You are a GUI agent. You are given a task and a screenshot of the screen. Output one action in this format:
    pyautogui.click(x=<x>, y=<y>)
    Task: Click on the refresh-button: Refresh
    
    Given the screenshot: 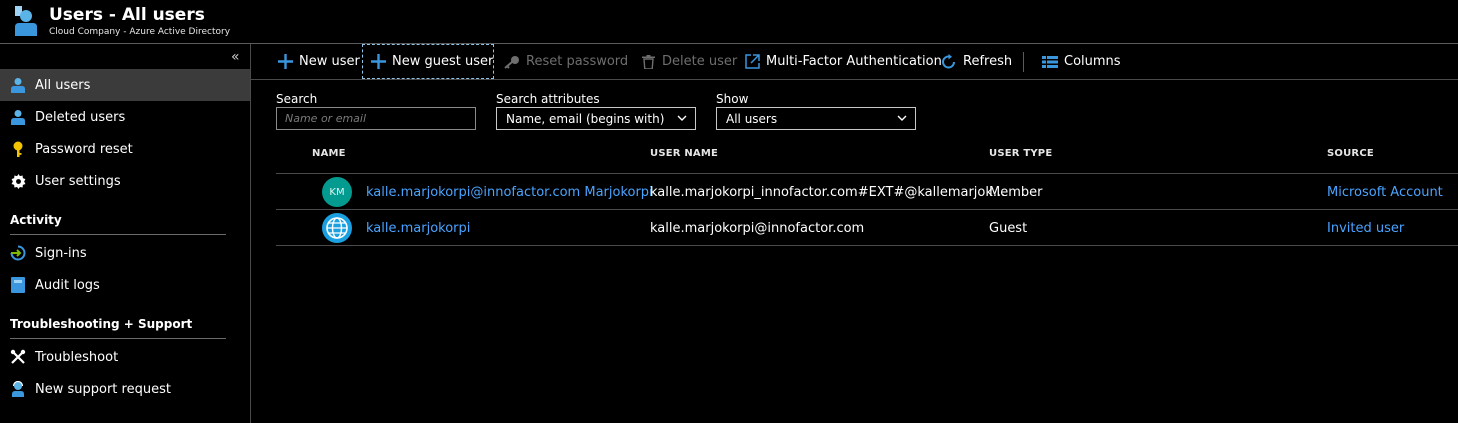 What is the action you would take?
    pyautogui.click(x=976, y=61)
    